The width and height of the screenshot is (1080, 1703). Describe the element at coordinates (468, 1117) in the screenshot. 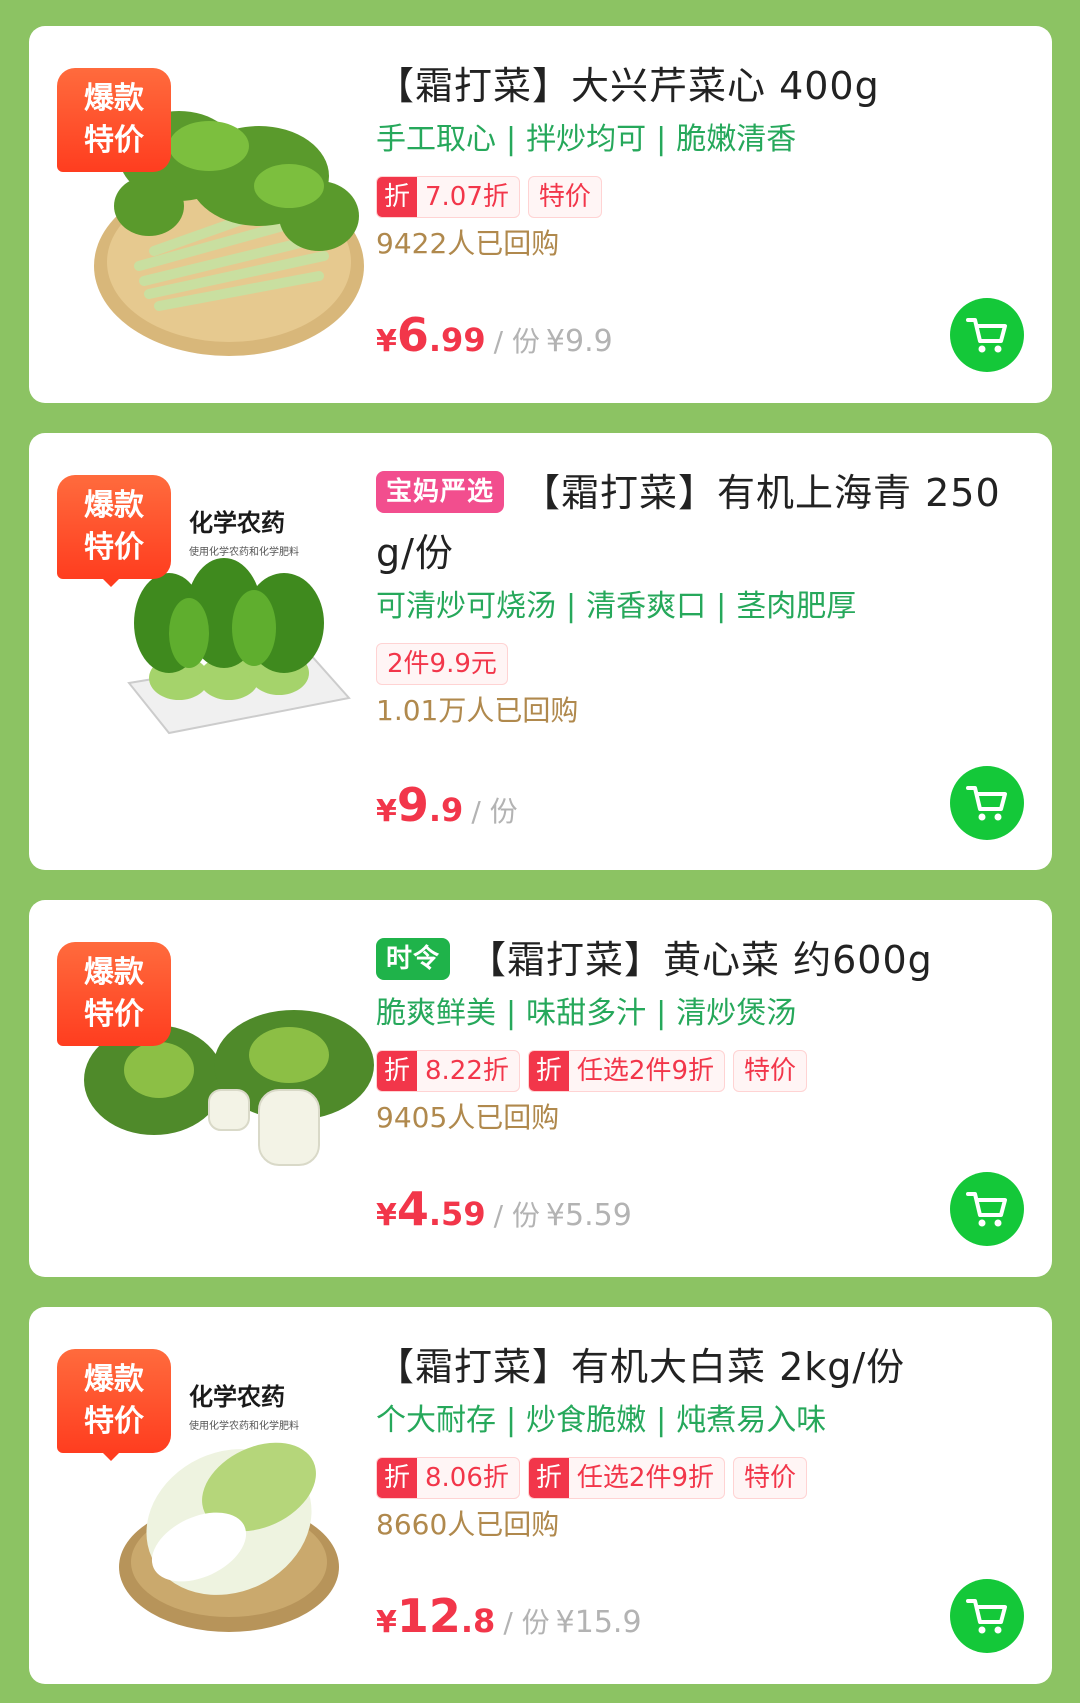

I see `rebuy-count: 9405人已回购` at that location.